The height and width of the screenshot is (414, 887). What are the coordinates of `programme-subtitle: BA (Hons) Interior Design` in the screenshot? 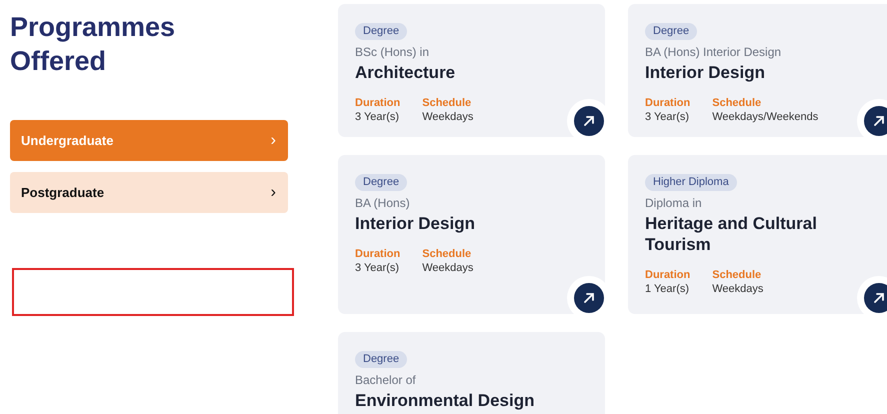 It's located at (713, 52).